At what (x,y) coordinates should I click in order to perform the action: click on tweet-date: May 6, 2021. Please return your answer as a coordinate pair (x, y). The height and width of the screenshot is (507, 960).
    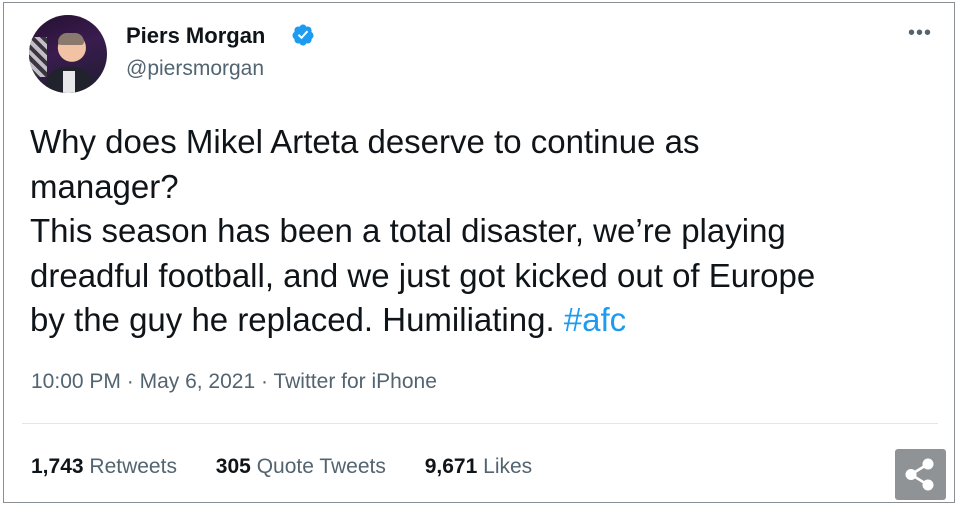
    Looking at the image, I should click on (198, 381).